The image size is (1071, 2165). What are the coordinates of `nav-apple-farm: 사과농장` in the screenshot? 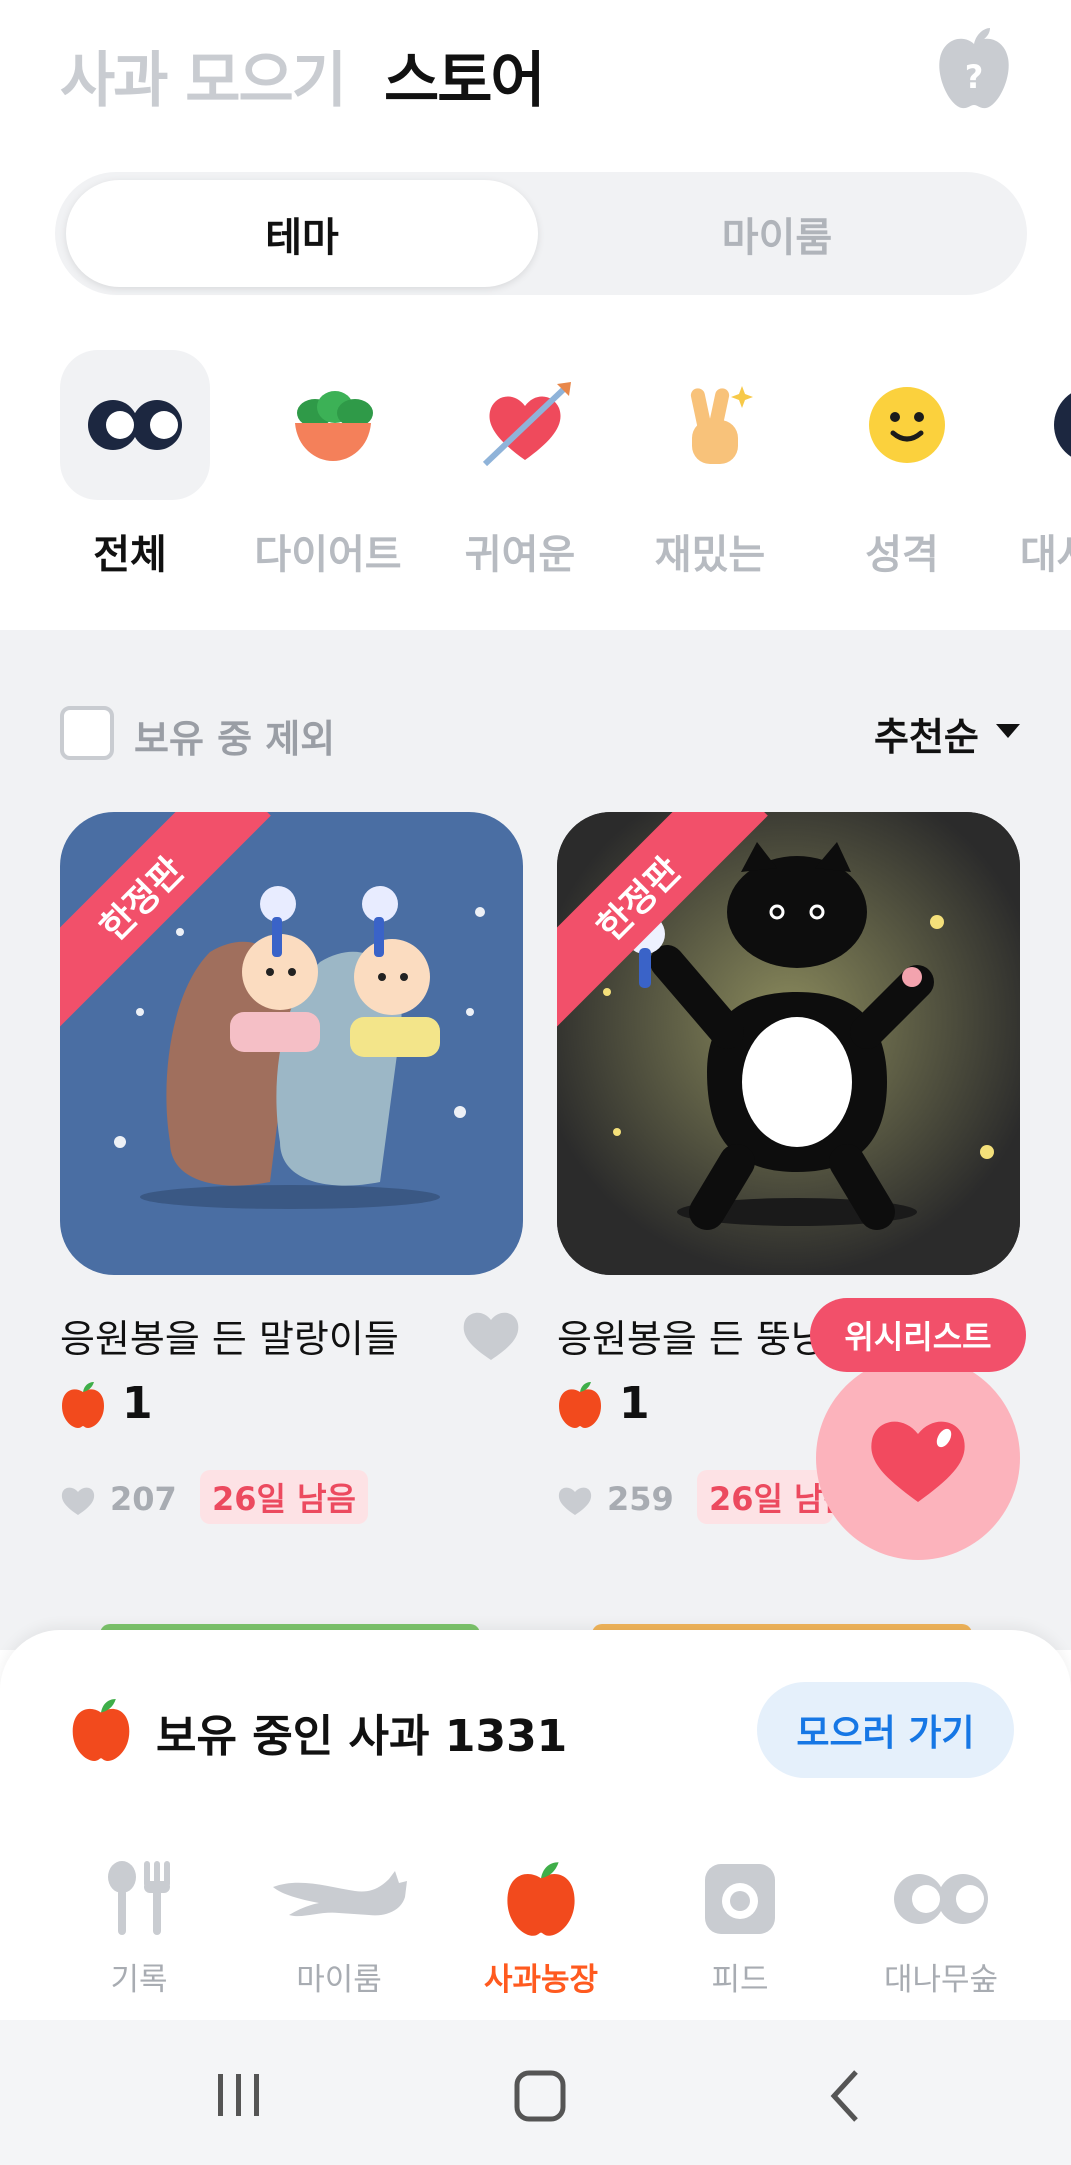 It's located at (541, 1927).